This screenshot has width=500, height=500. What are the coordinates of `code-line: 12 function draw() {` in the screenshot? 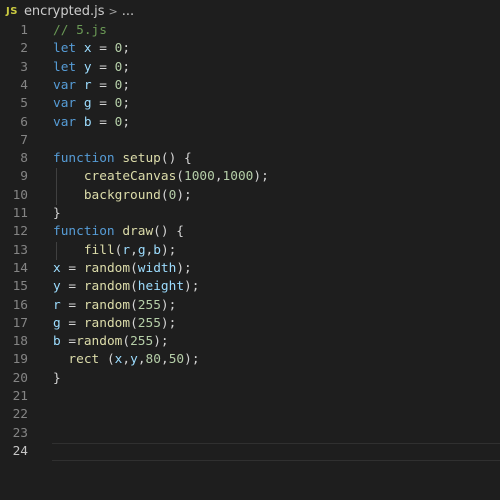 It's located at (250, 232).